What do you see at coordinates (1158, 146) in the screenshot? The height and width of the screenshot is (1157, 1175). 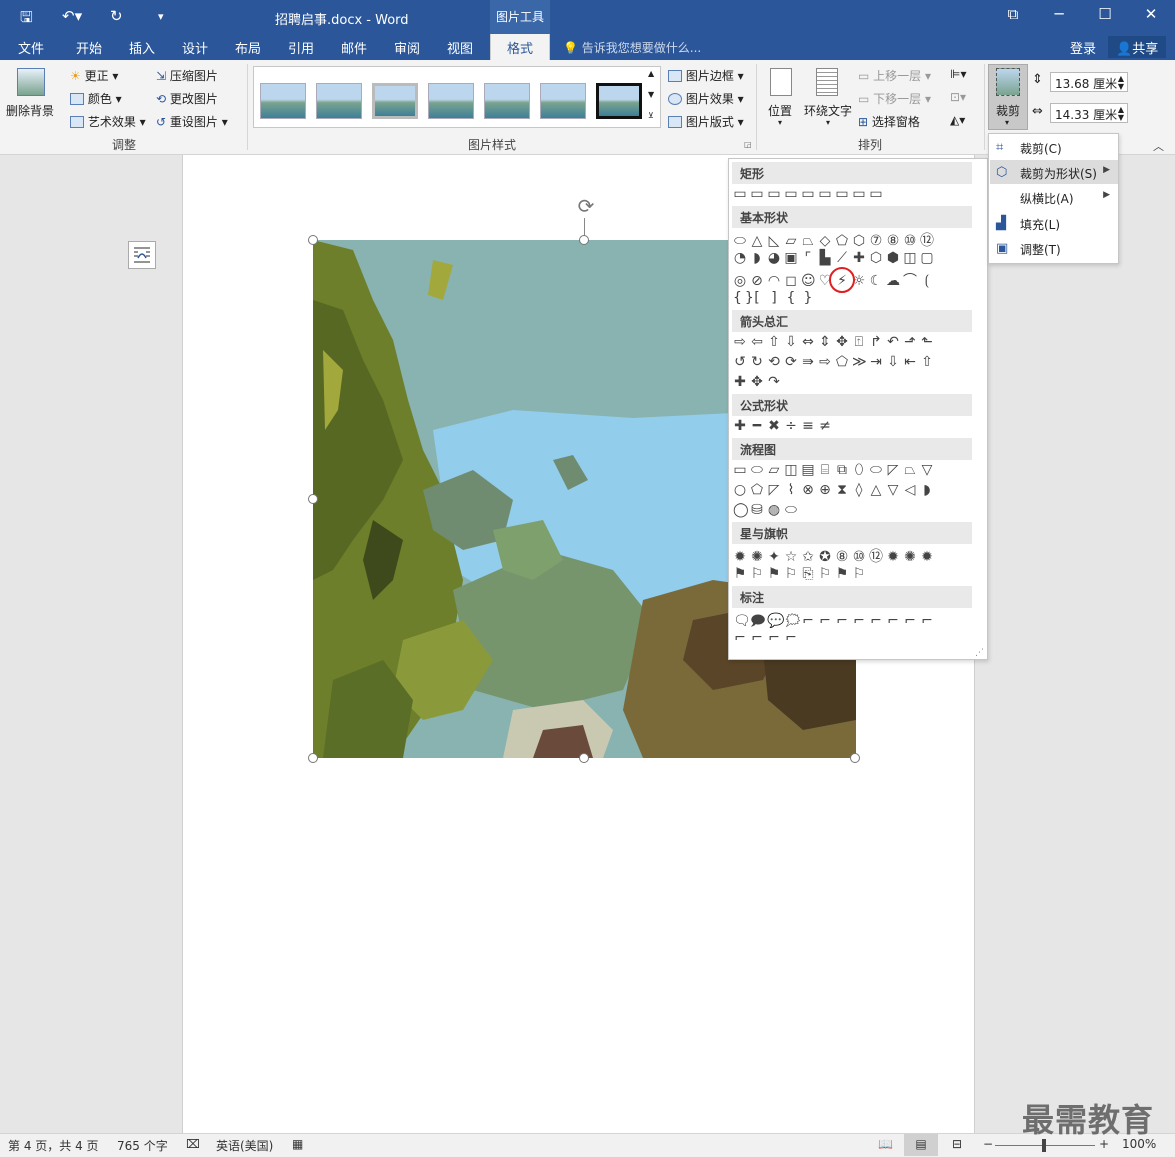 I see `collapse-ribbon-icon: ︿` at bounding box center [1158, 146].